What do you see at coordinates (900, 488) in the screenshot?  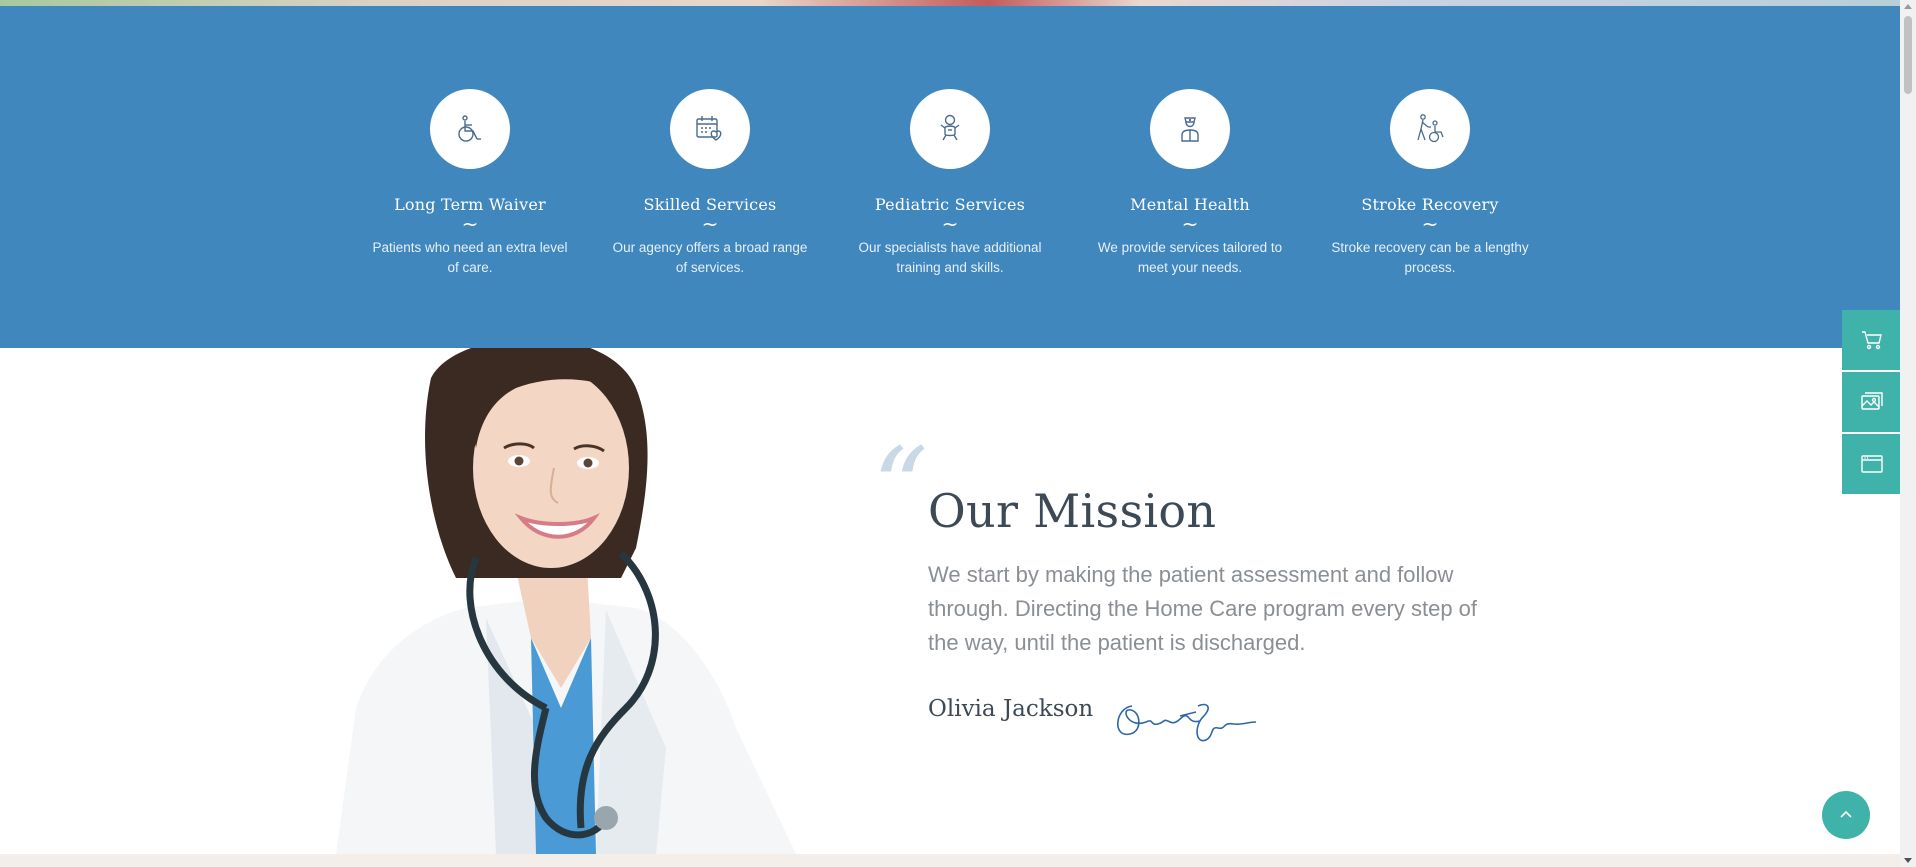 I see `quote-mark-icon: “` at bounding box center [900, 488].